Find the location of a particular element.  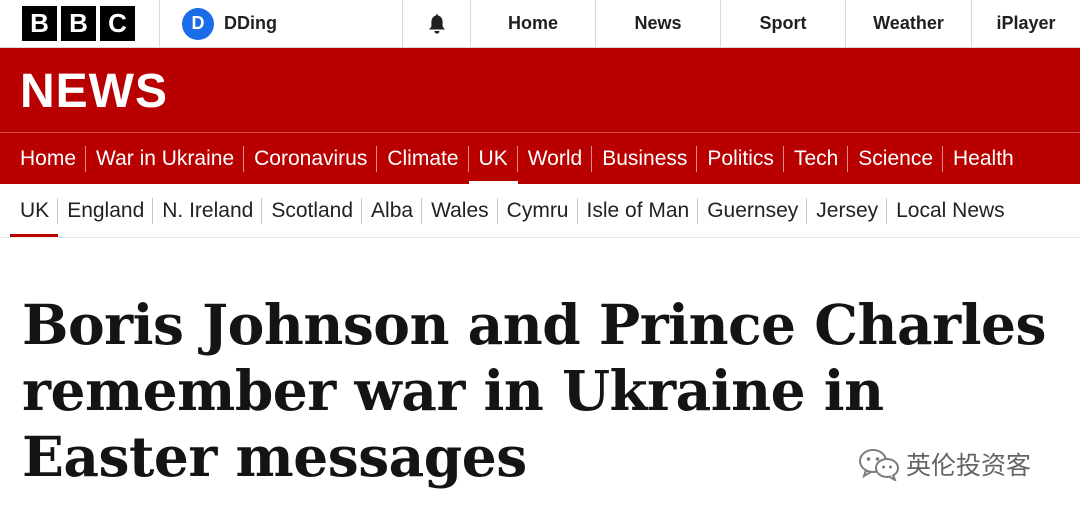

section-nav-world: World is located at coordinates (555, 158).